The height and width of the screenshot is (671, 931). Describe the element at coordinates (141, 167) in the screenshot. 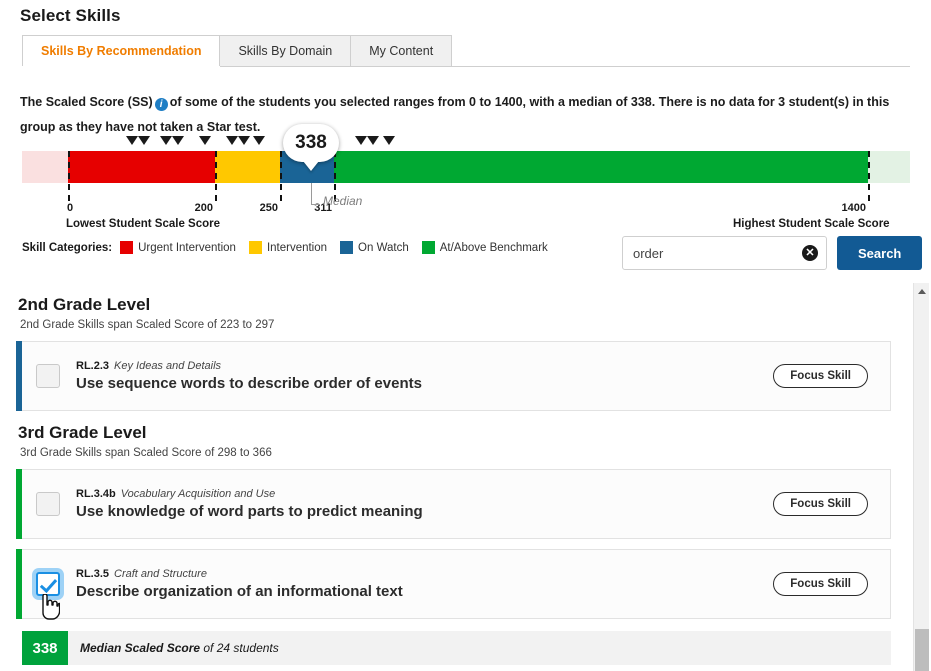

I see `score-segment-urgent-intervention` at that location.